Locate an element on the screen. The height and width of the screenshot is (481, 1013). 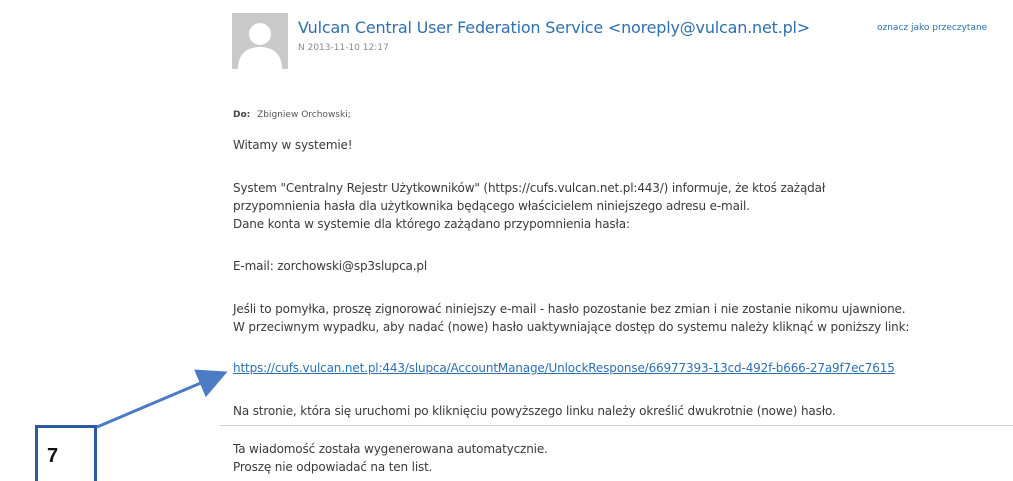
recipient-line: Do: Zbigniew Orchowski; is located at coordinates (292, 115).